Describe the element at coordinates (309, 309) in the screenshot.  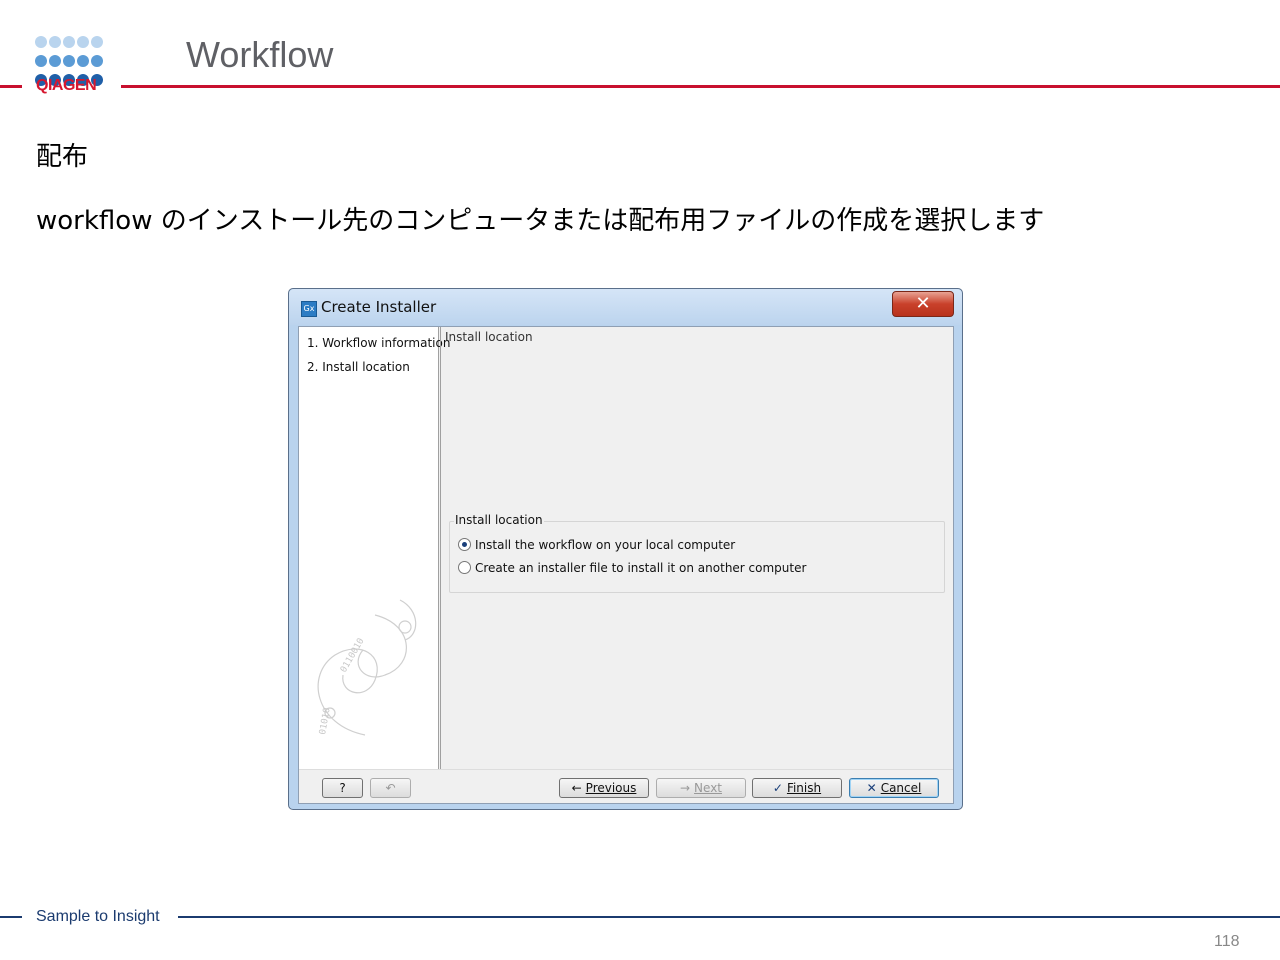
I see `app-icon: Gx` at that location.